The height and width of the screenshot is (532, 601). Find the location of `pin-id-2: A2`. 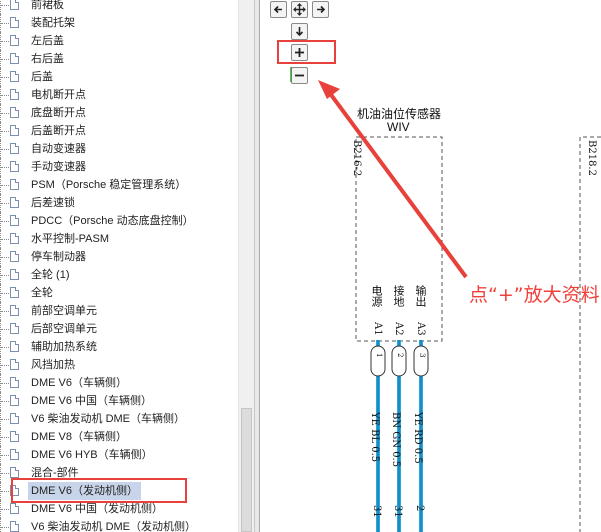

pin-id-2: A2 is located at coordinates (398, 329).